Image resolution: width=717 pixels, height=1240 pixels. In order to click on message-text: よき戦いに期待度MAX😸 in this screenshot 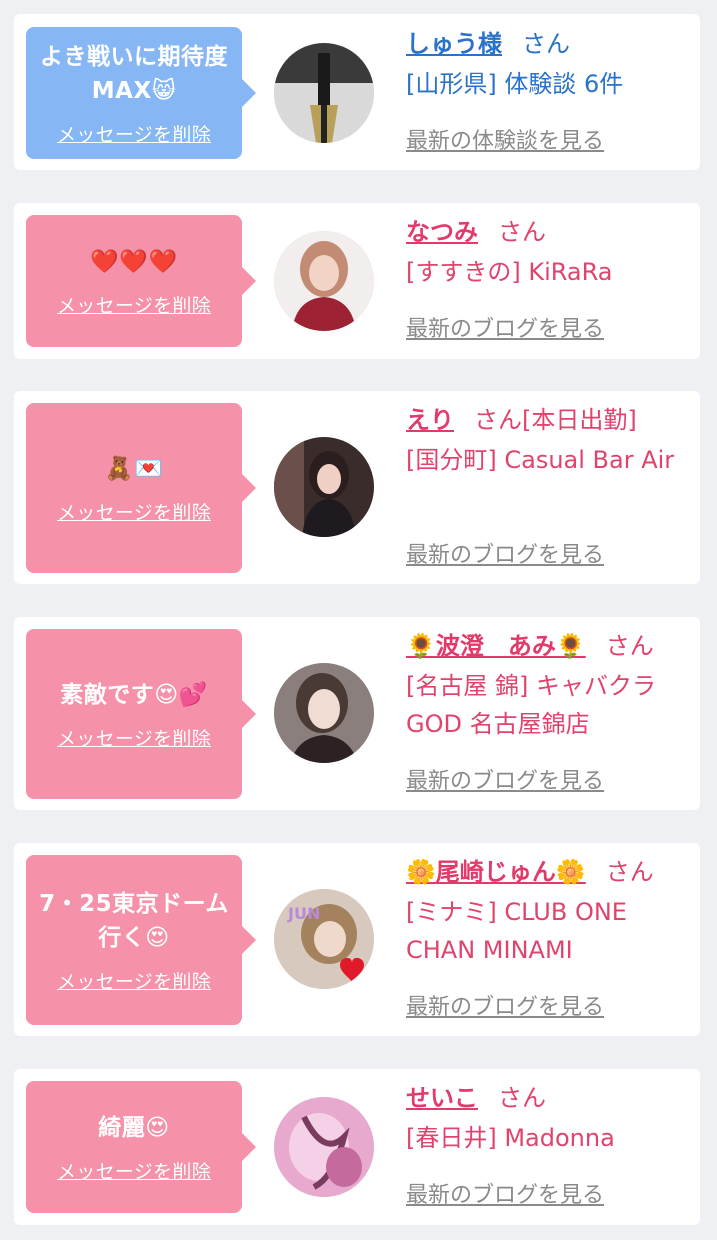, I will do `click(134, 73)`.